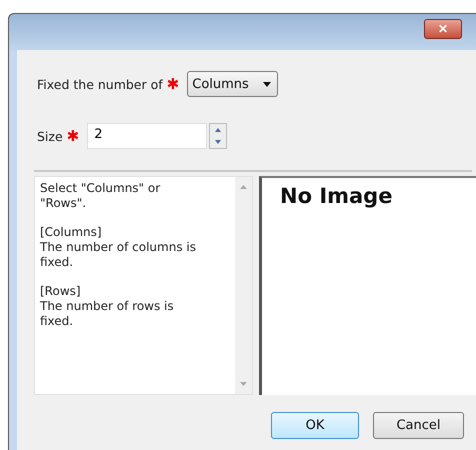  I want to click on help-text: [Columns] The number of columns is fixed., so click(118, 247).